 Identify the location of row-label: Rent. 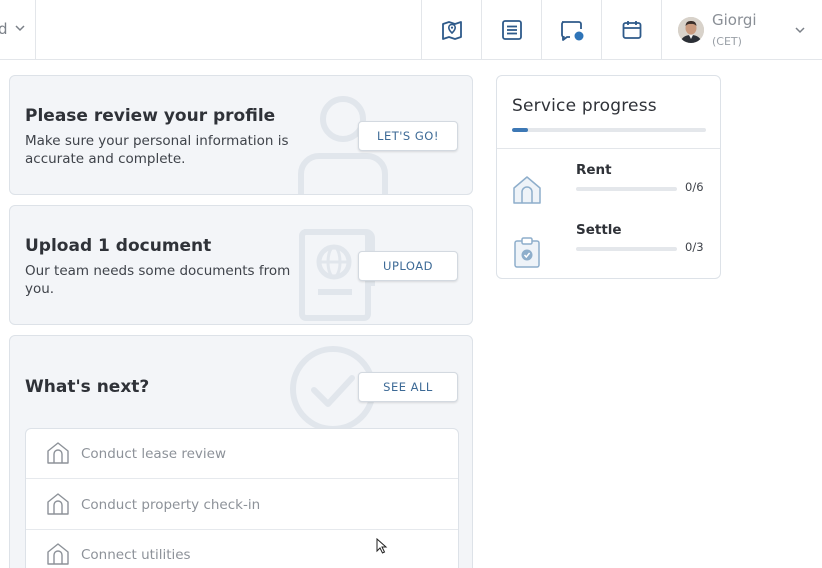
(594, 170).